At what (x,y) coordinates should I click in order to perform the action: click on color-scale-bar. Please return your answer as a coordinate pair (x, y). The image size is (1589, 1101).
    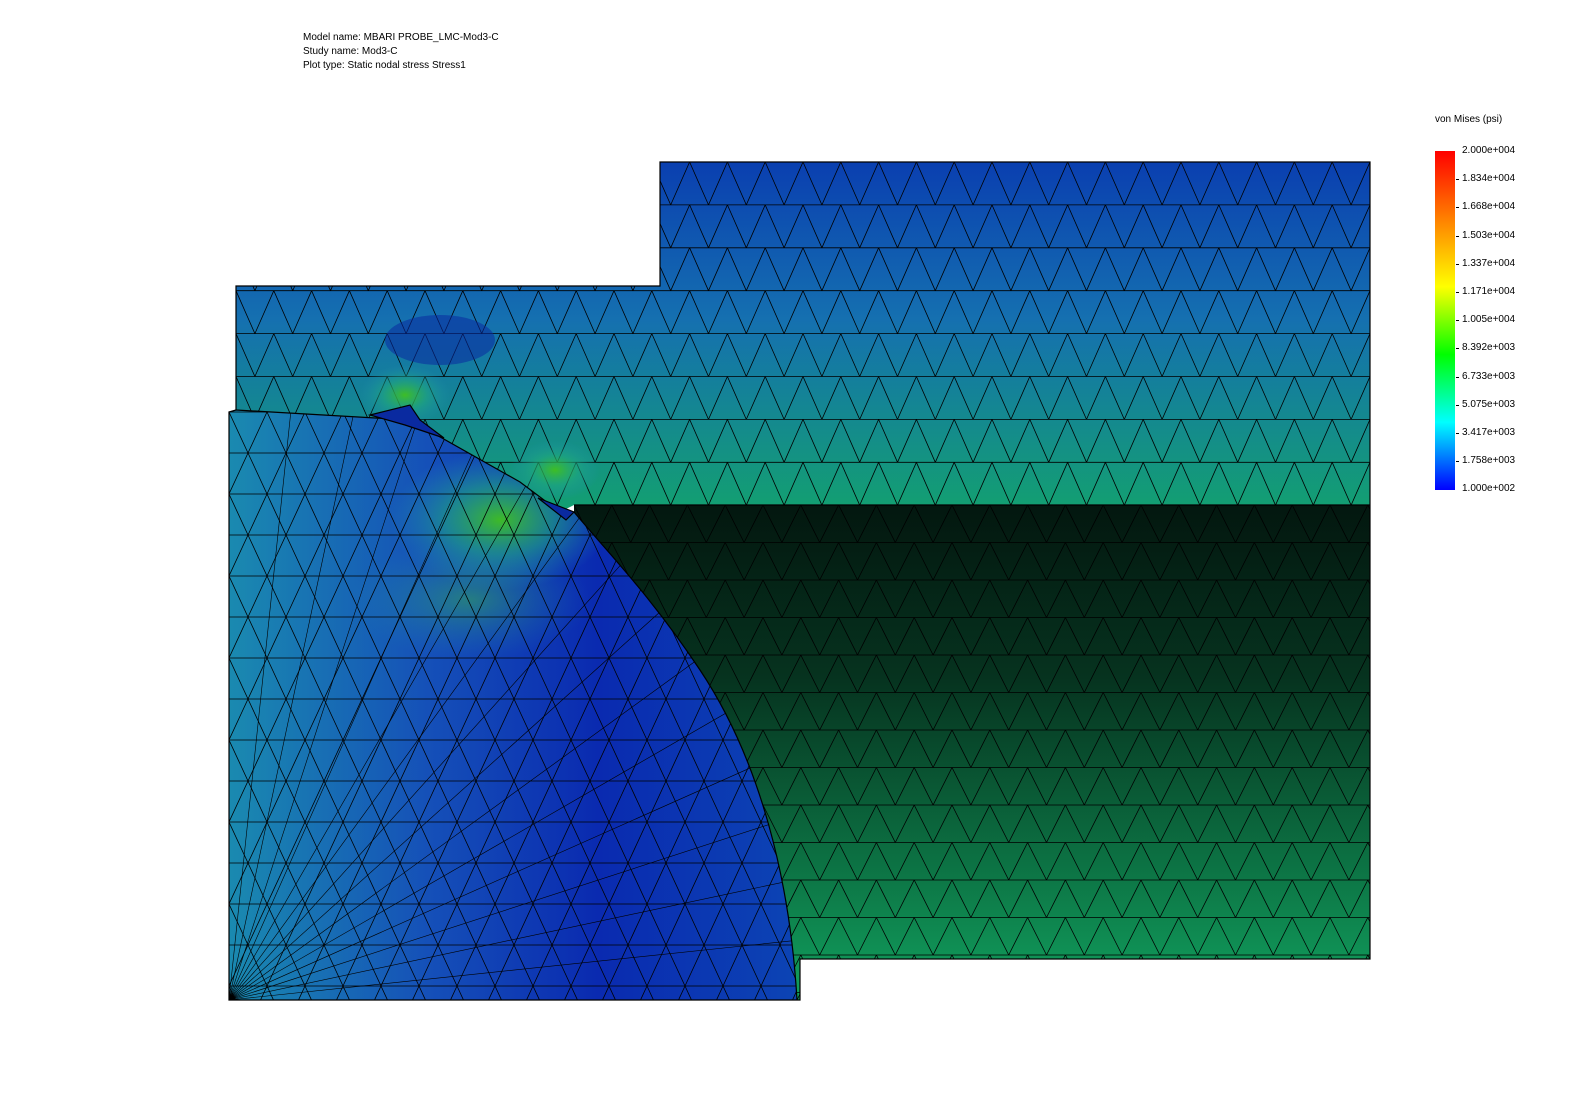
    Looking at the image, I should click on (1445, 320).